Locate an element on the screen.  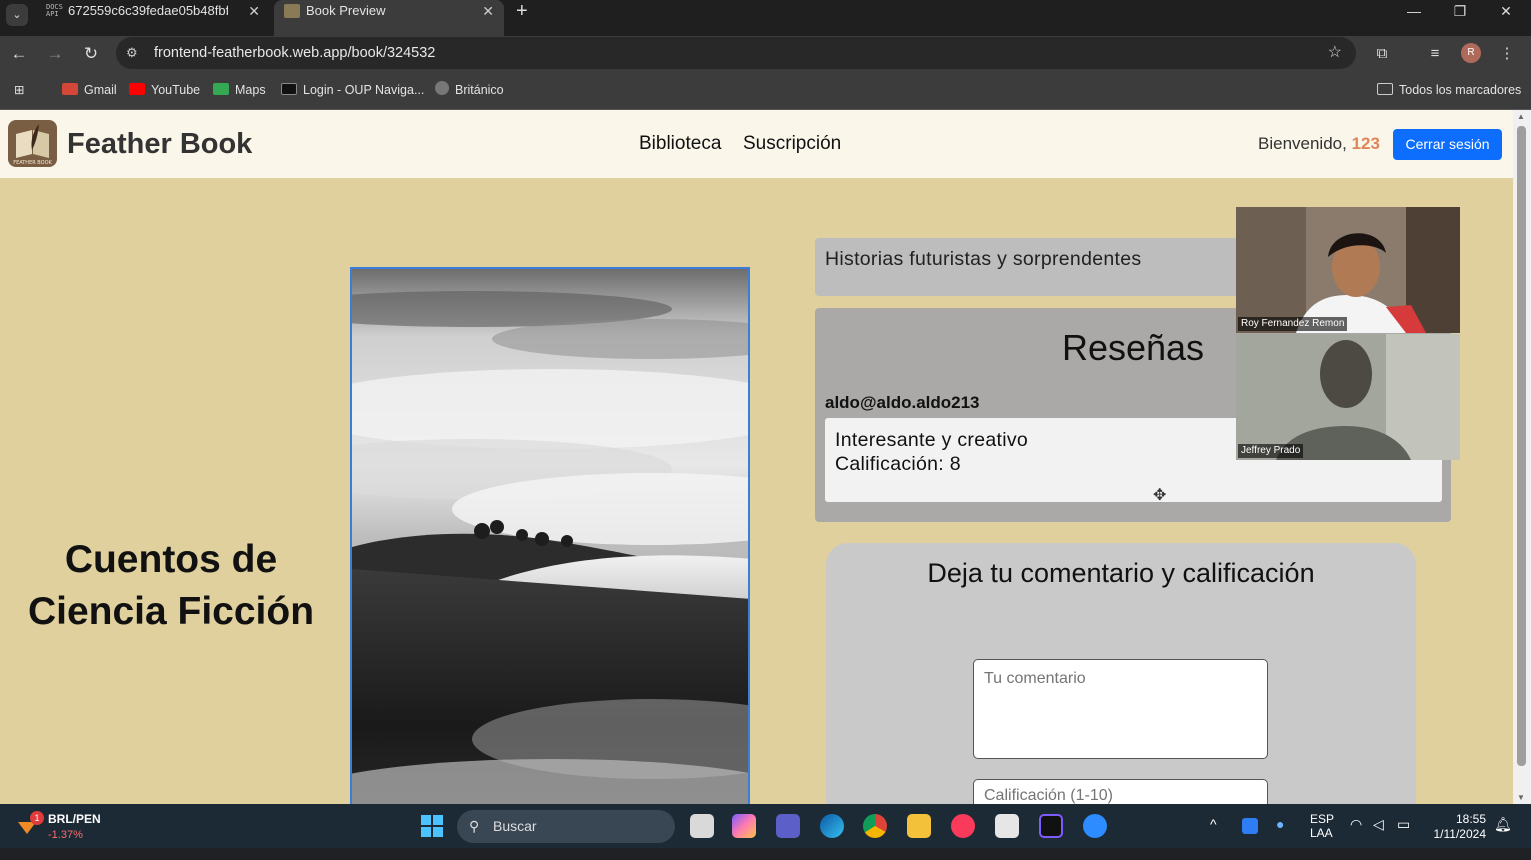
globe-icon is located at coordinates (442, 88).